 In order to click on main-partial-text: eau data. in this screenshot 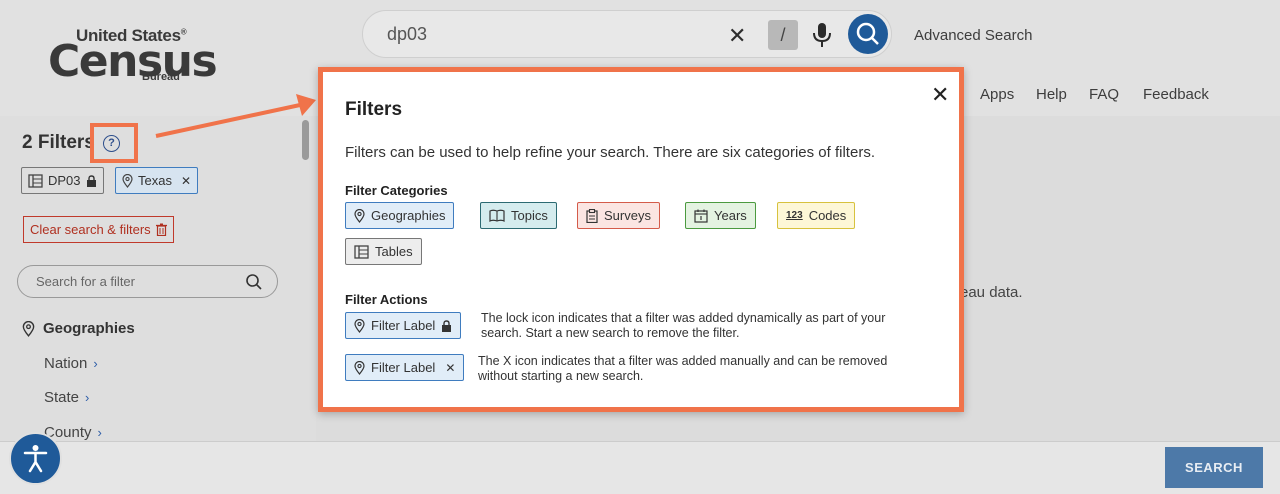, I will do `click(991, 292)`.